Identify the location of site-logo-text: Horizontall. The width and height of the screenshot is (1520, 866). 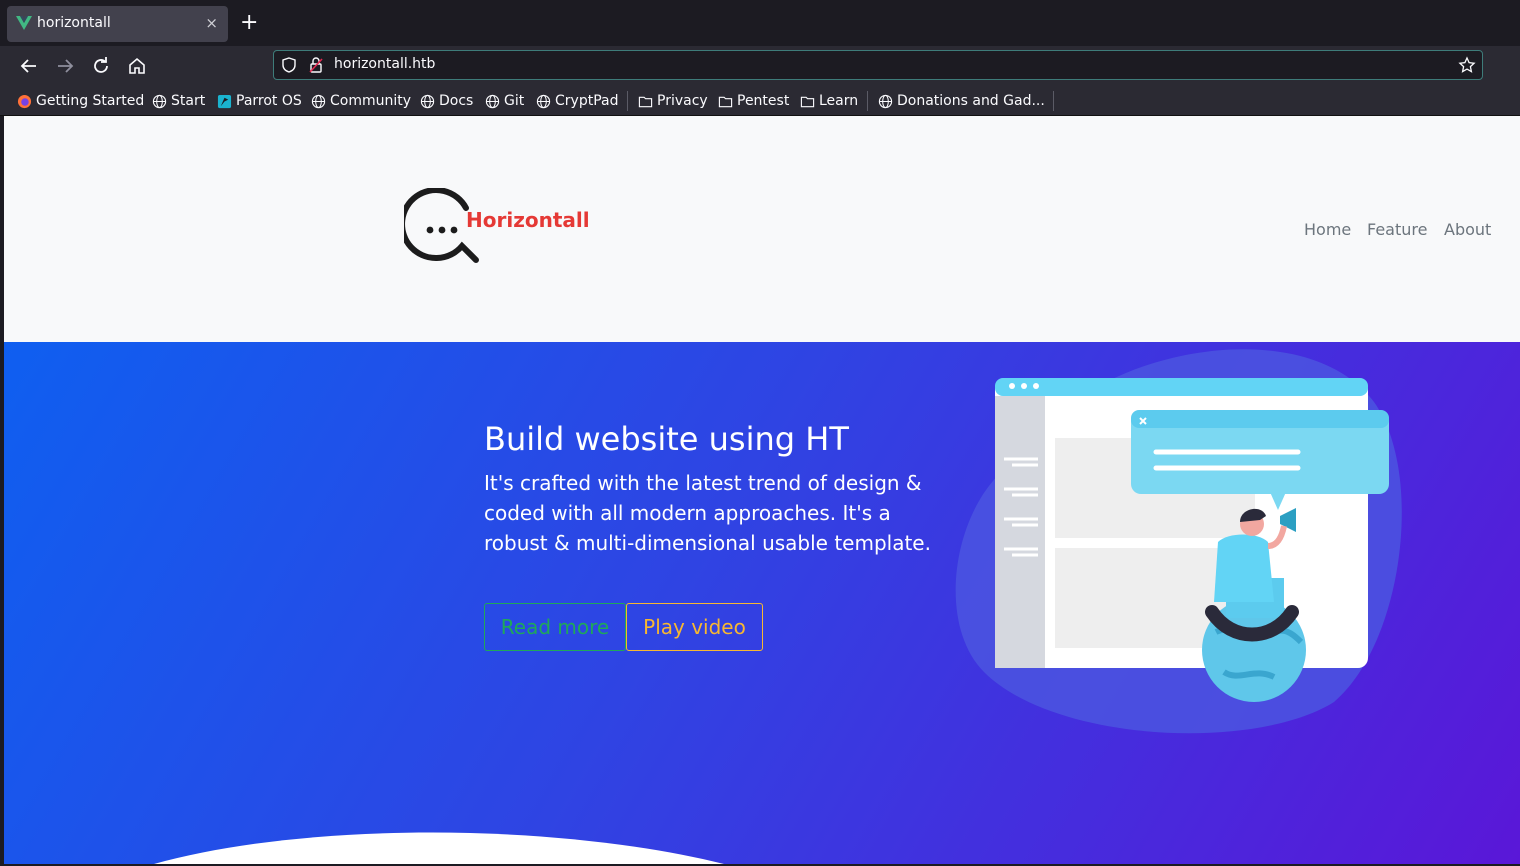
(528, 220).